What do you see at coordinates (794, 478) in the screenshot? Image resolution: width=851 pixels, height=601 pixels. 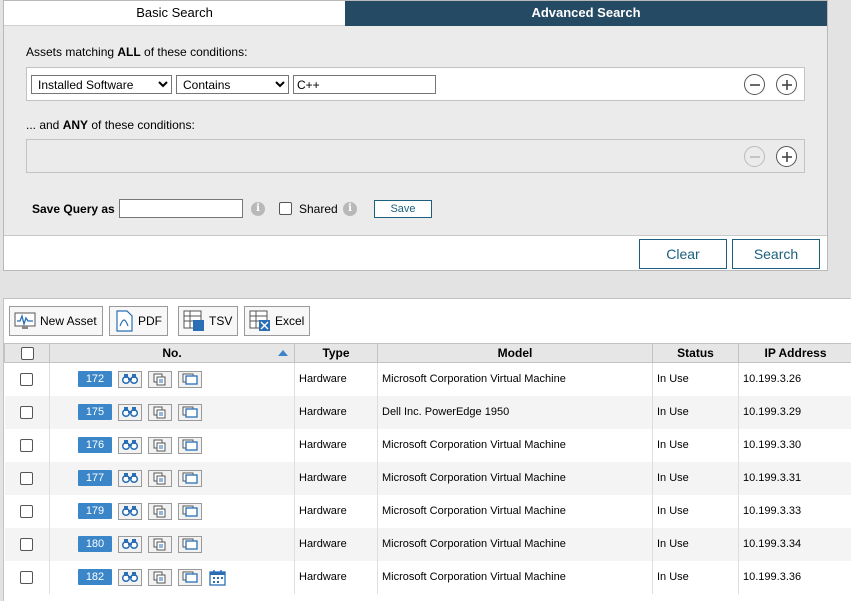 I see `row-ip-cell: 10.199.3.31` at bounding box center [794, 478].